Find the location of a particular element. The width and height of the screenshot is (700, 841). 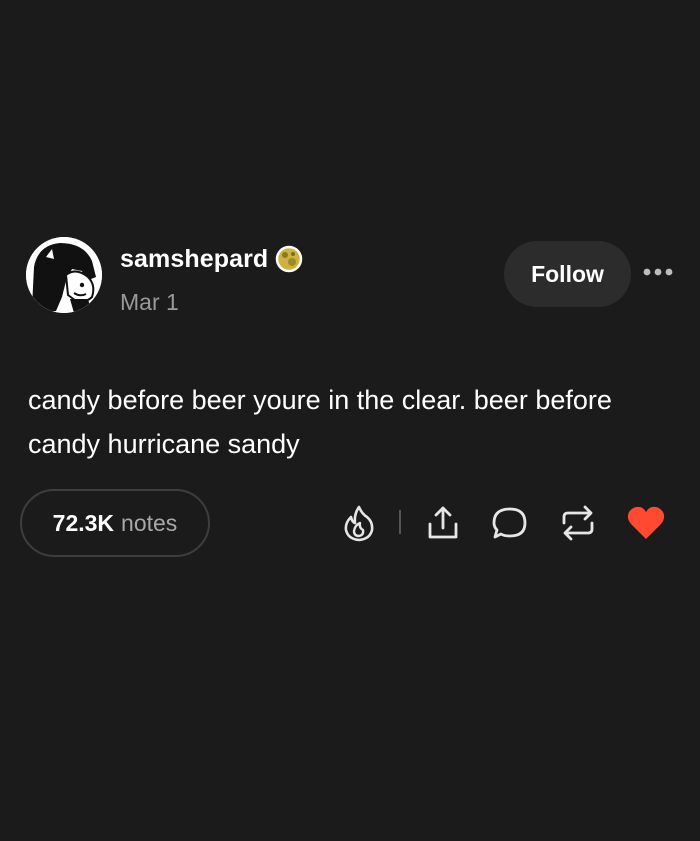

follow-button: Follow is located at coordinates (567, 274).